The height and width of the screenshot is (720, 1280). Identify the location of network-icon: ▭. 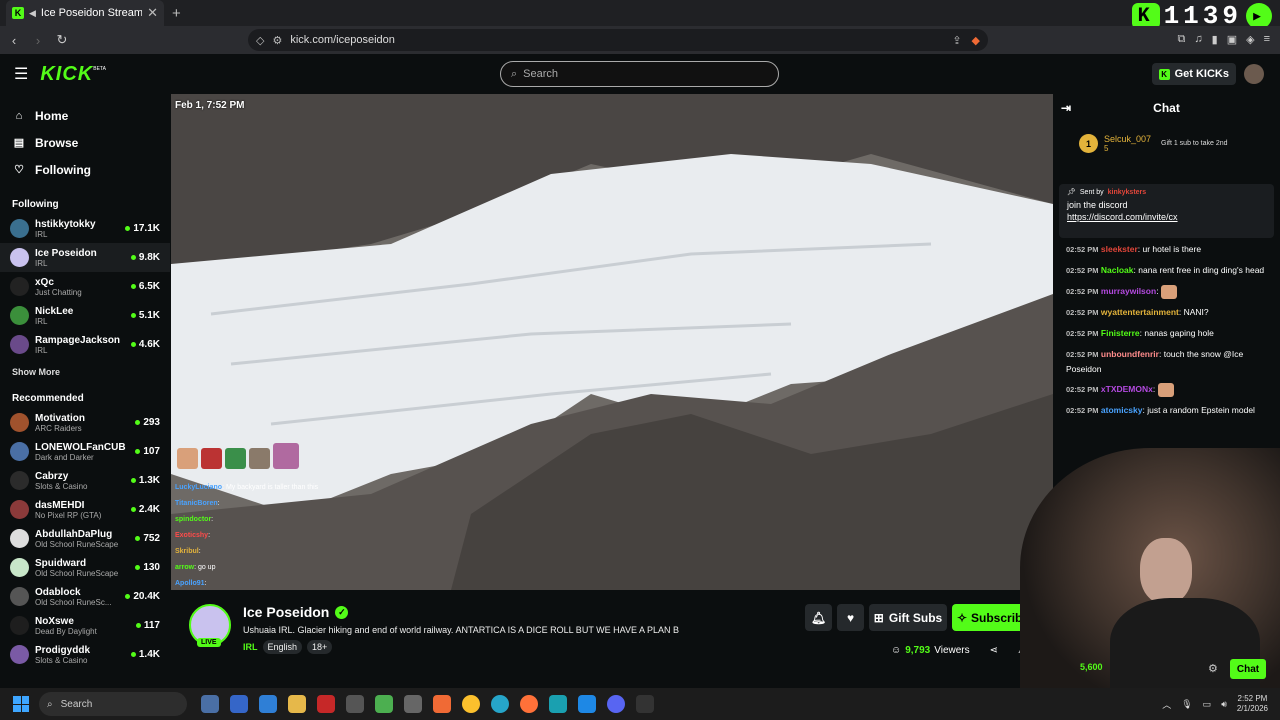
(1207, 704).